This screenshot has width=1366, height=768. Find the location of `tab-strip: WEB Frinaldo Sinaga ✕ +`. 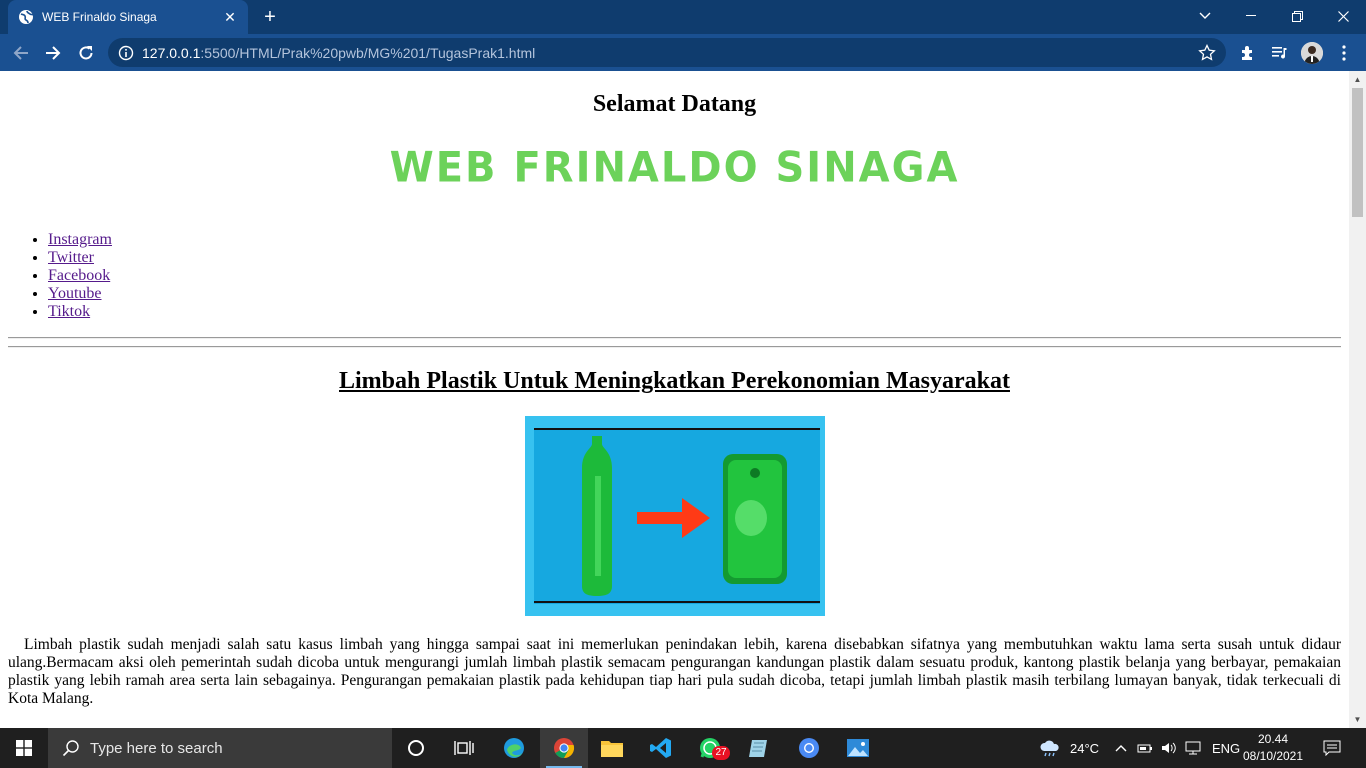

tab-strip: WEB Frinaldo Sinaga ✕ + is located at coordinates (683, 17).